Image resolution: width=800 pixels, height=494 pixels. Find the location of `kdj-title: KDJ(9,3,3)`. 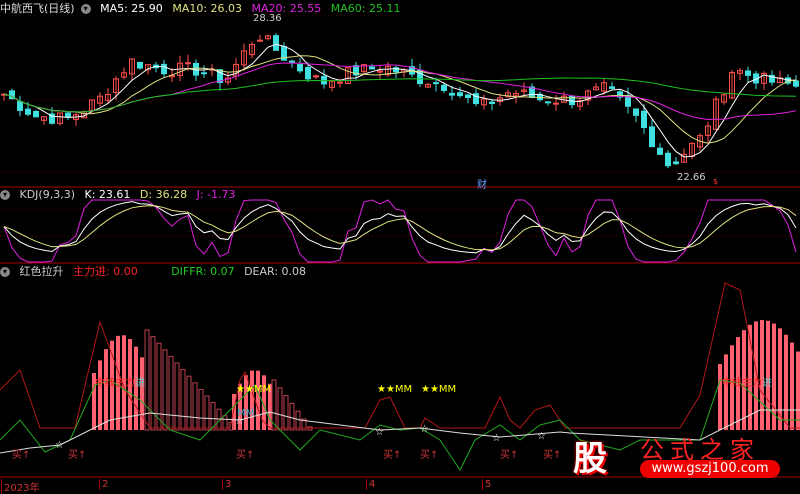

kdj-title: KDJ(9,3,3) is located at coordinates (47, 194).